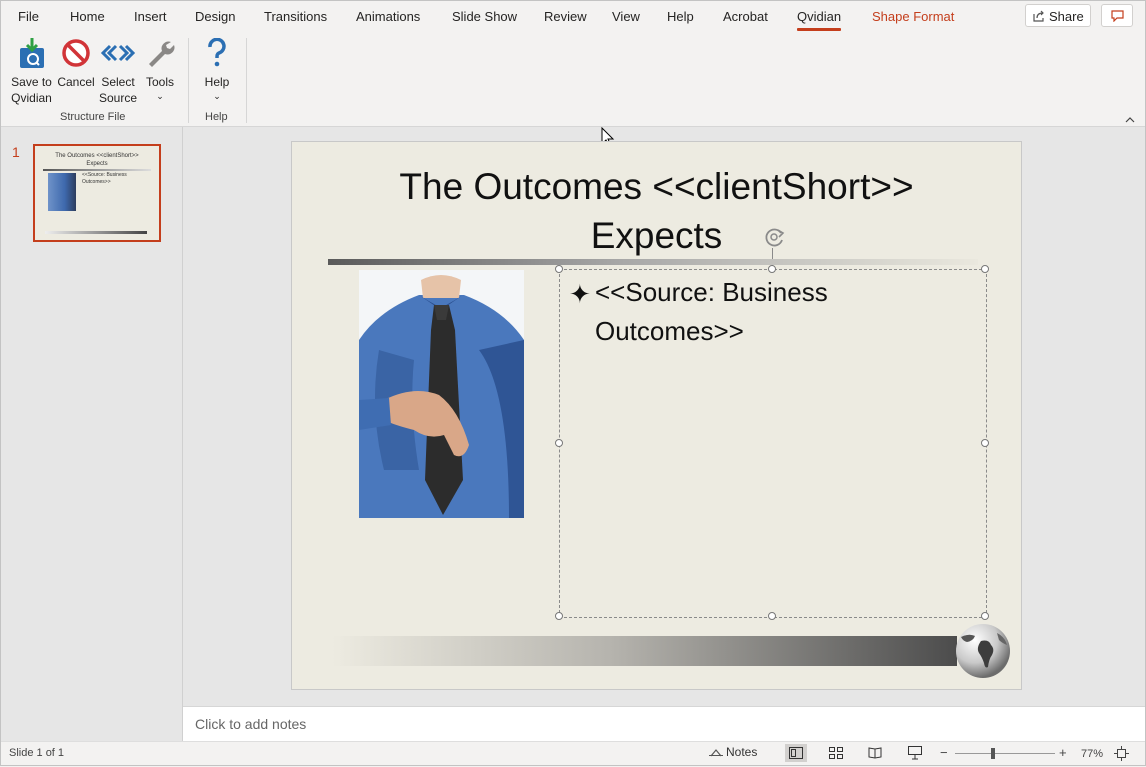 This screenshot has height=767, width=1146. What do you see at coordinates (1063, 752) in the screenshot?
I see `zoom-in-button: +` at bounding box center [1063, 752].